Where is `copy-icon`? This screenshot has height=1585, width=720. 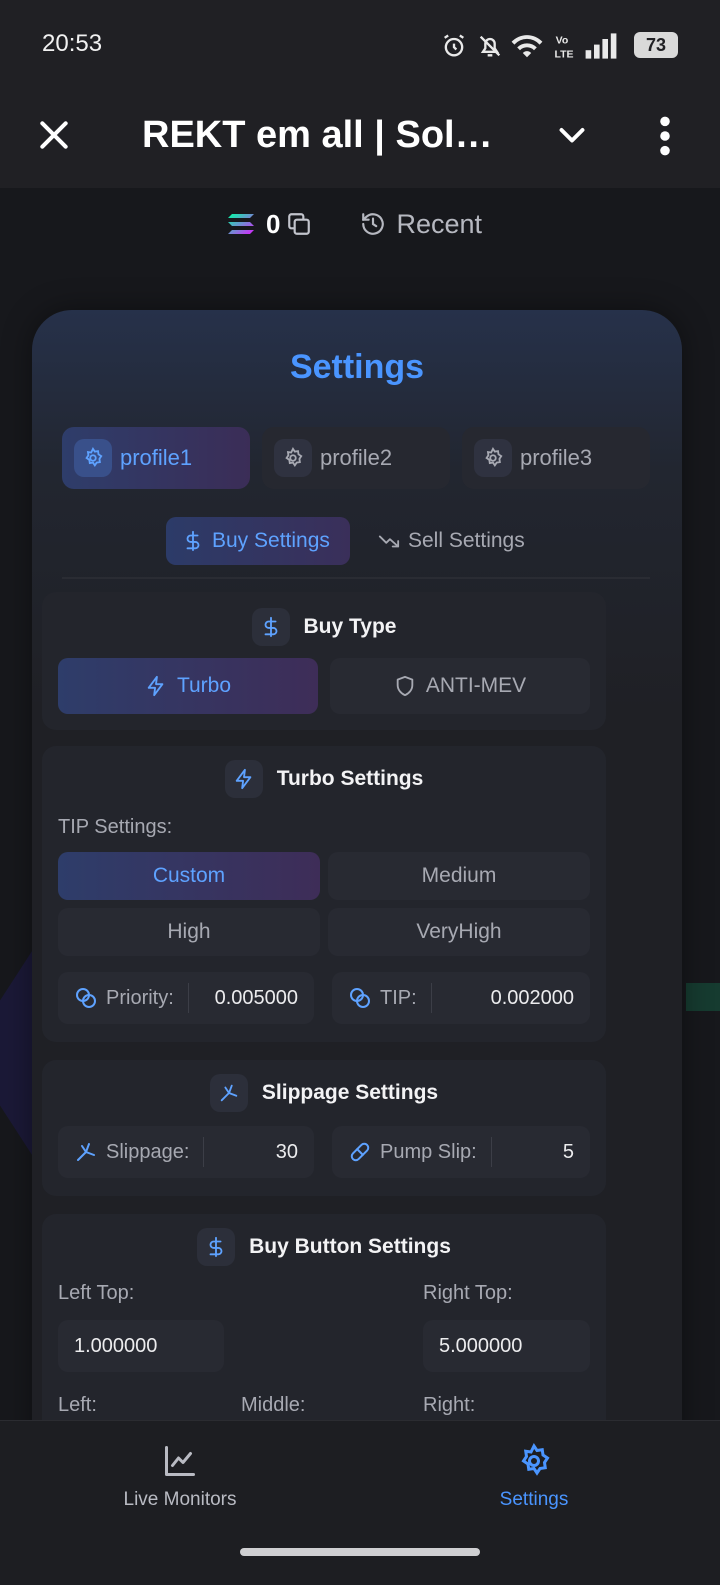
copy-icon is located at coordinates (299, 224).